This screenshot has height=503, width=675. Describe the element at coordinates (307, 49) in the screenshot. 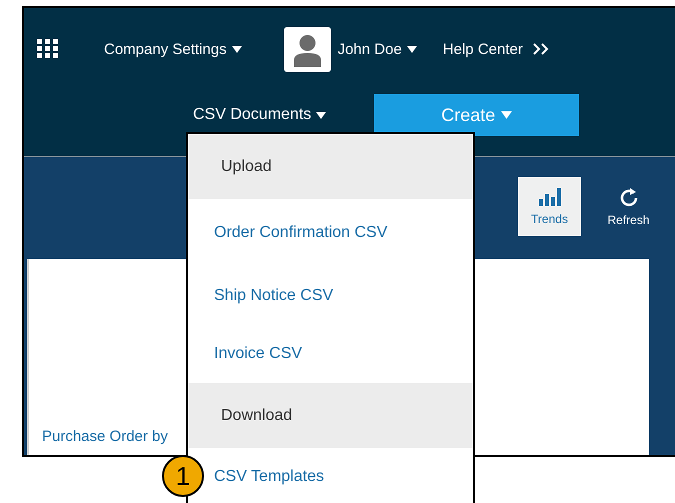

I see `avatar-icon` at that location.